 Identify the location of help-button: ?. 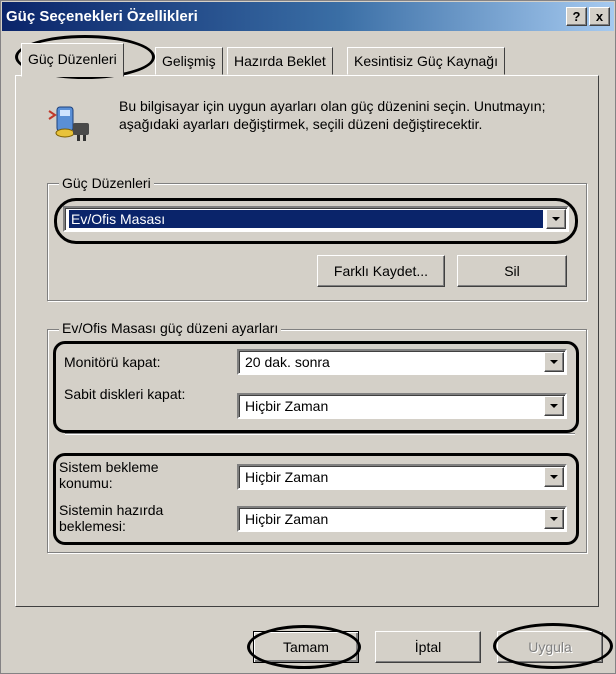
(576, 16).